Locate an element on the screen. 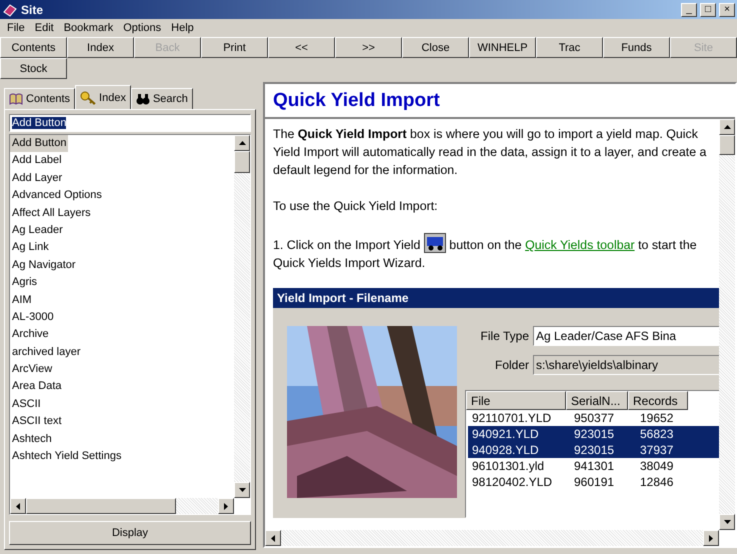 The width and height of the screenshot is (737, 554). key-icon is located at coordinates (88, 97).